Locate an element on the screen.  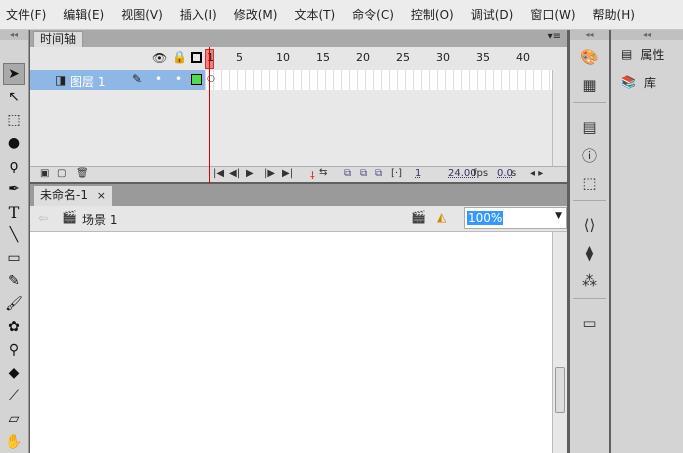
new-layer-icon: ▣ is located at coordinates (44, 173).